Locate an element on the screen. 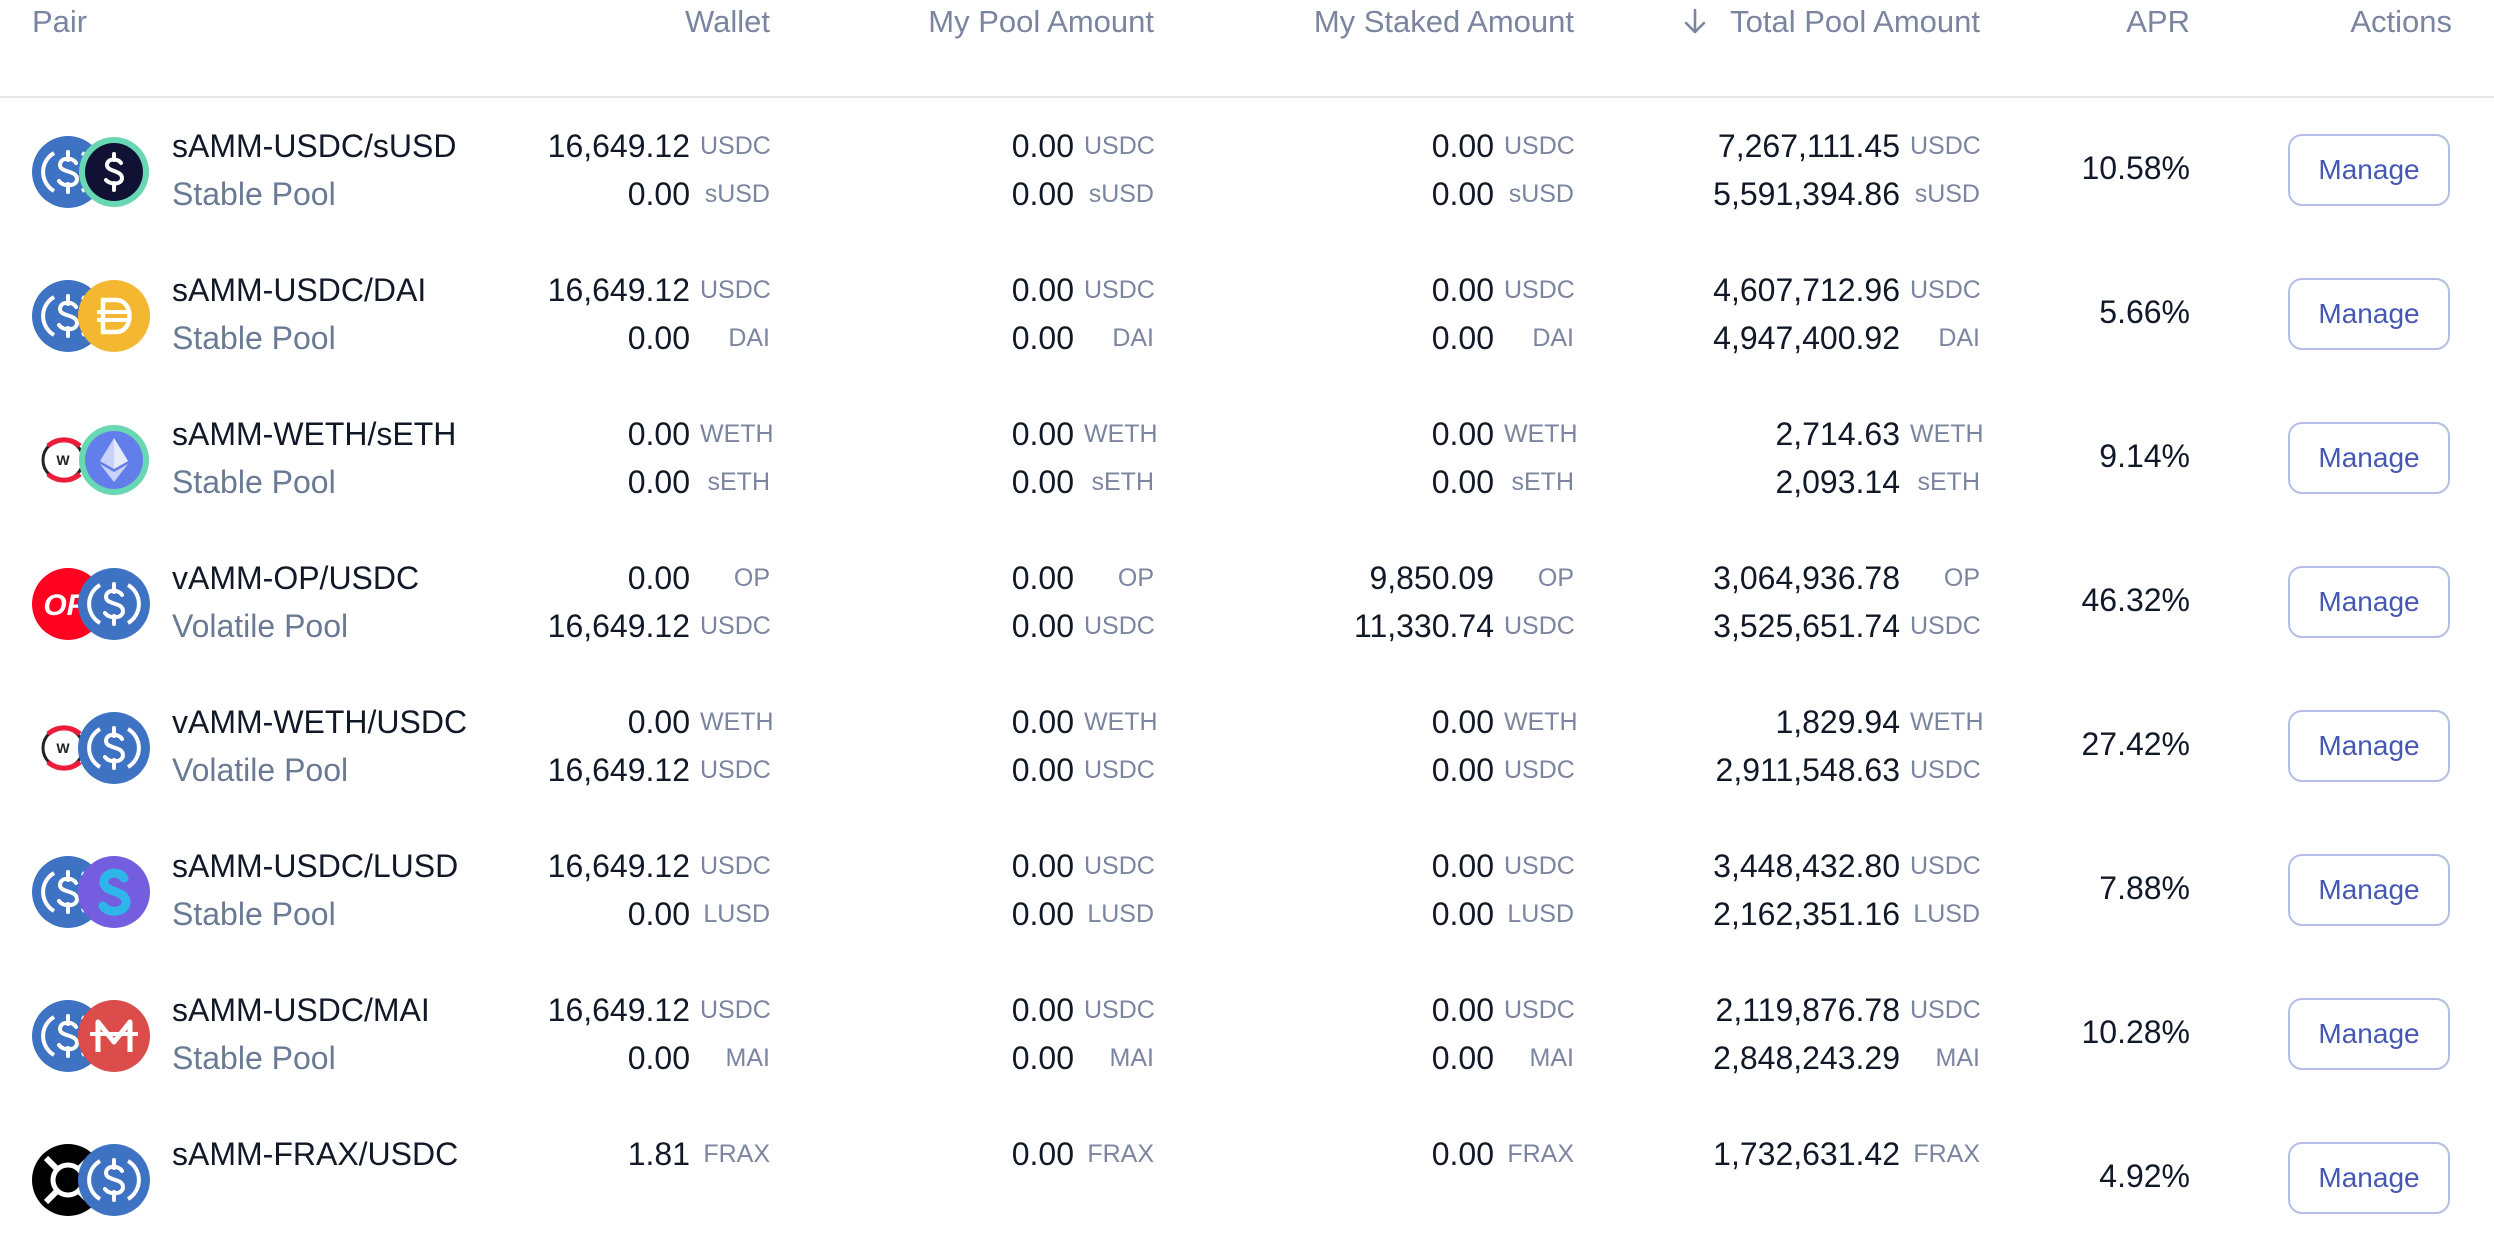  column-my-staked-amount: My Staked Amount is located at coordinates (1387, 22).